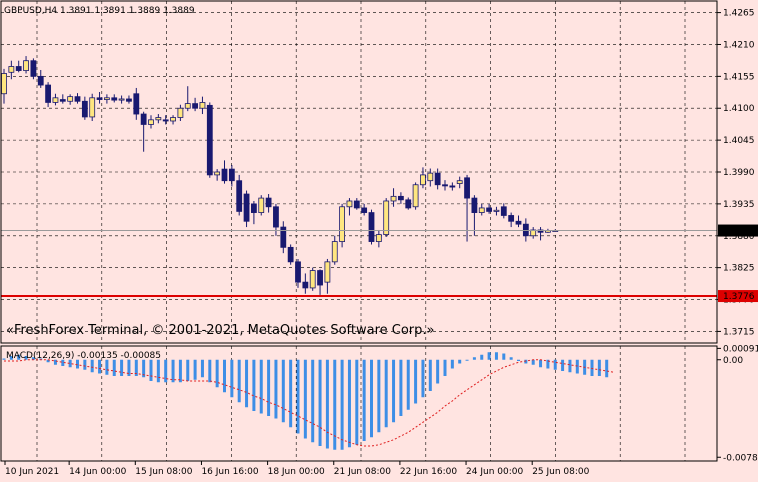  Describe the element at coordinates (362, 472) in the screenshot. I see `time-tick-label: 21 Jun 08:00` at that location.